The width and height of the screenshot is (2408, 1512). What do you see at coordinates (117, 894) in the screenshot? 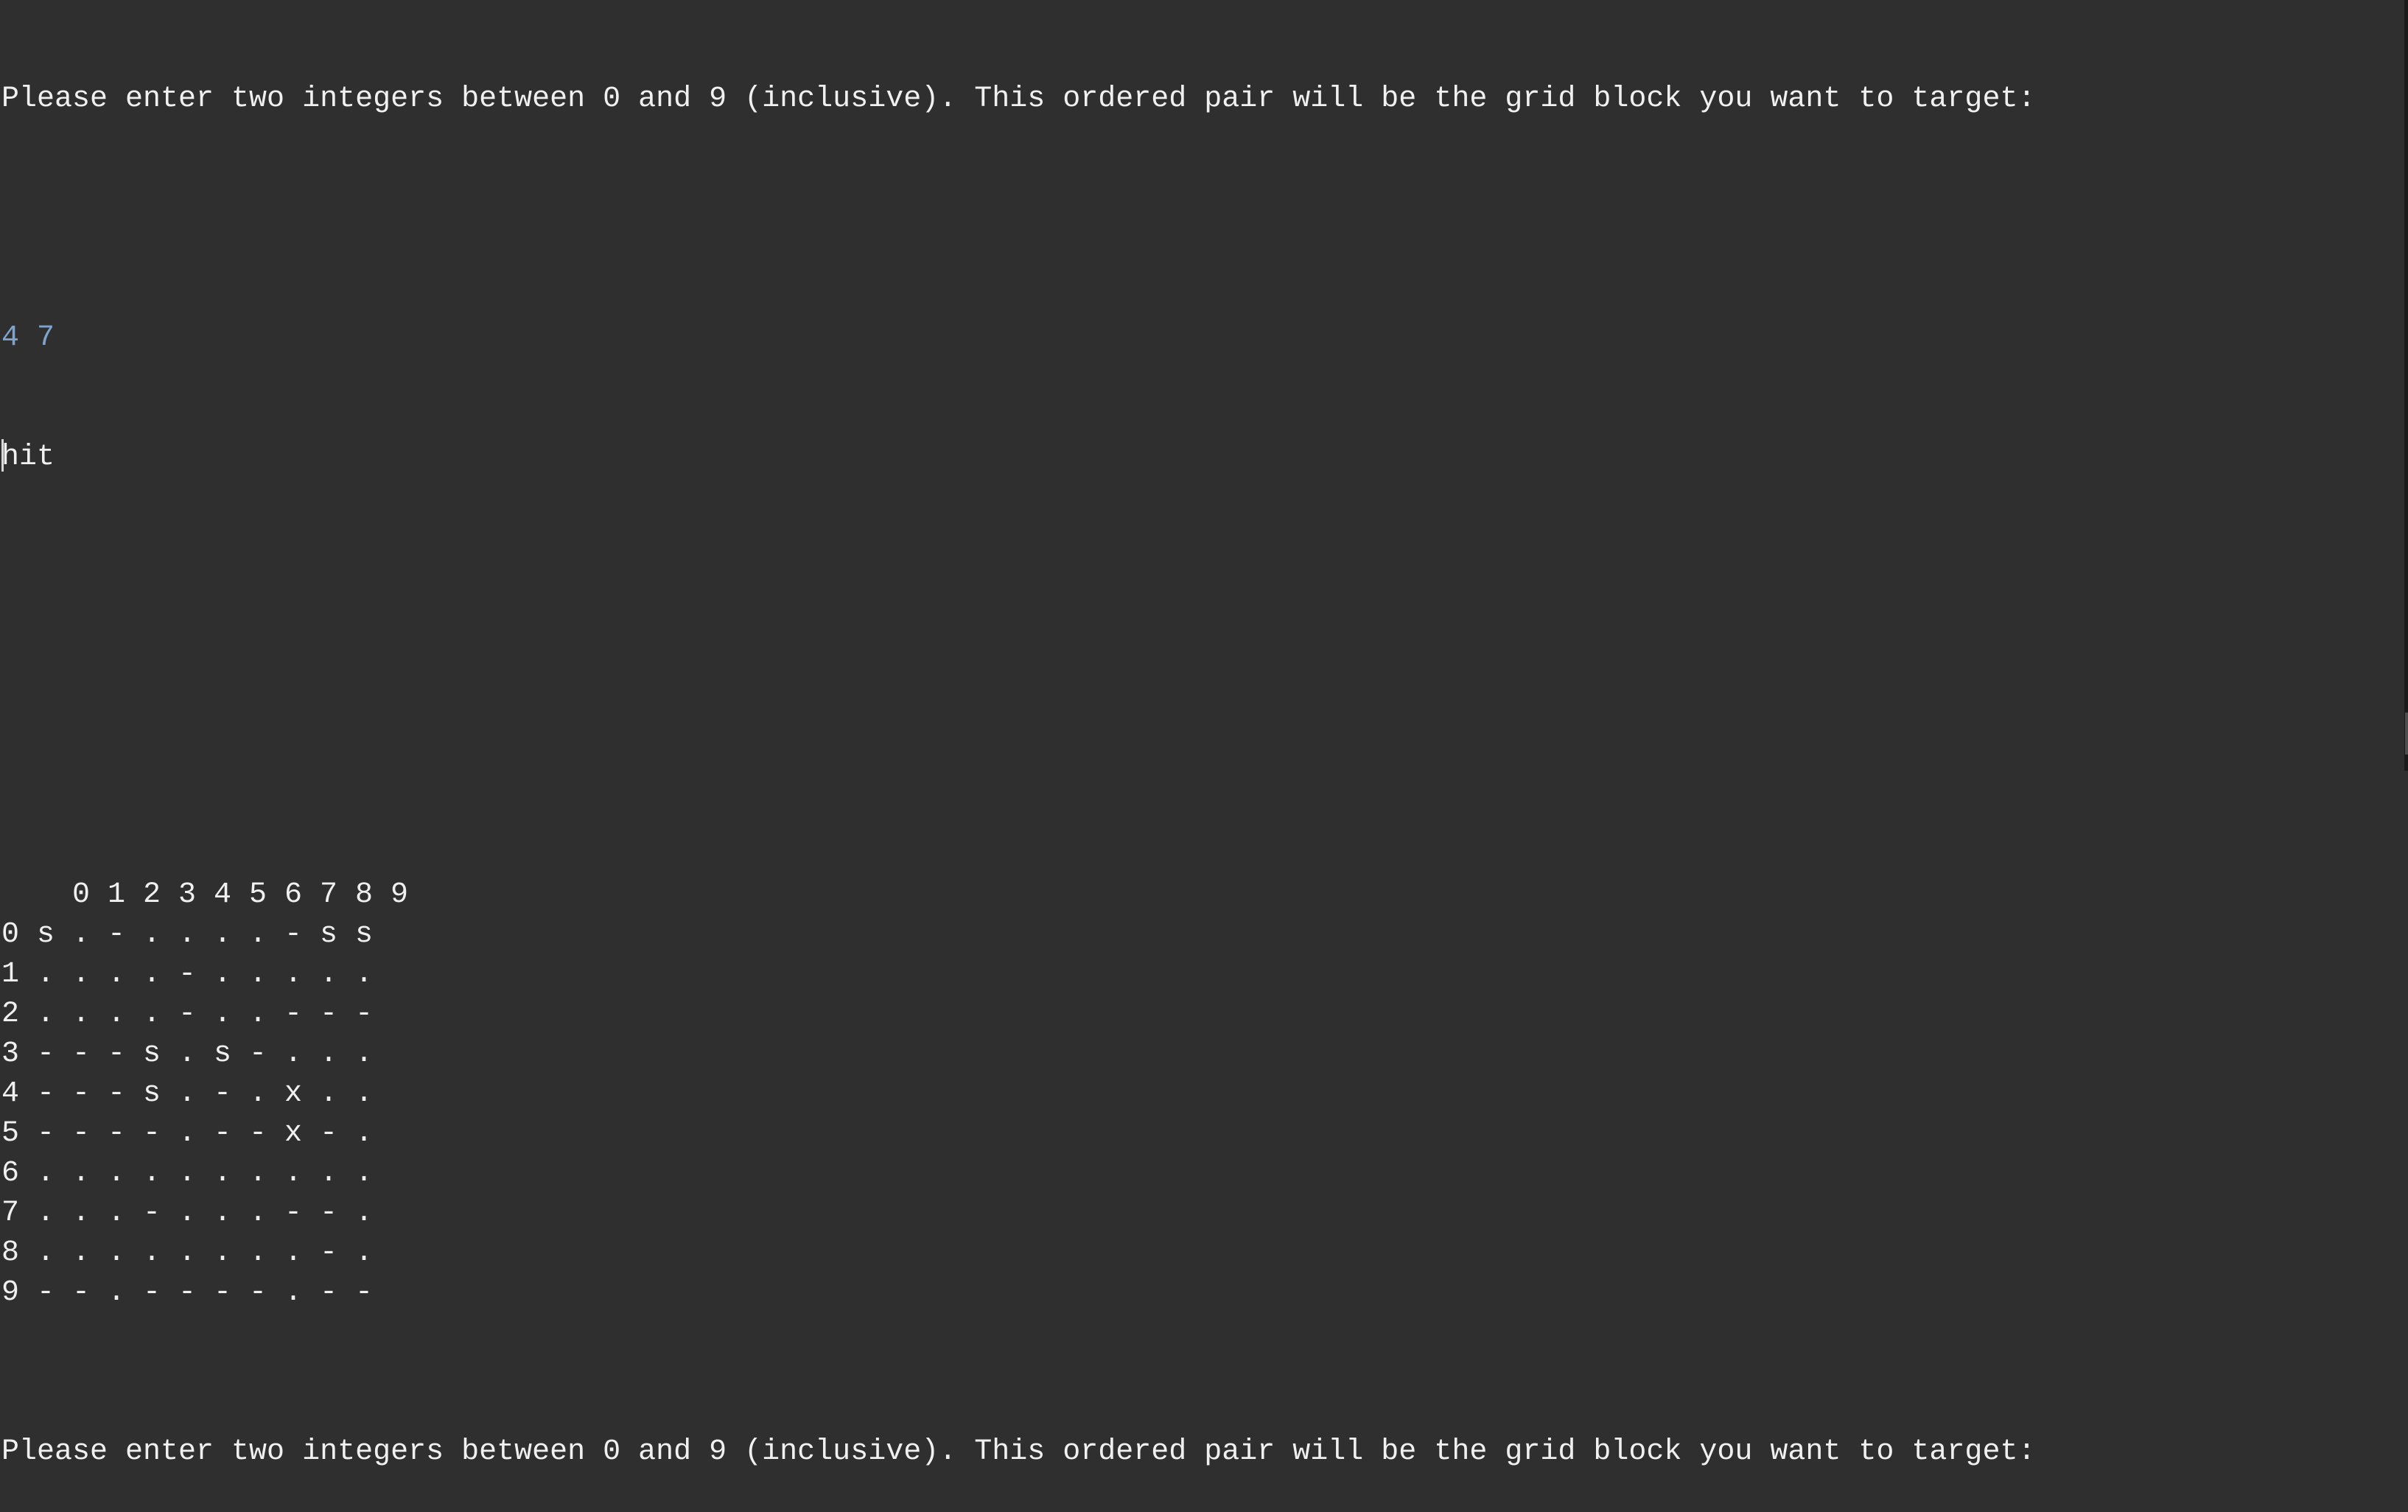
I see `column-header: 1` at bounding box center [117, 894].